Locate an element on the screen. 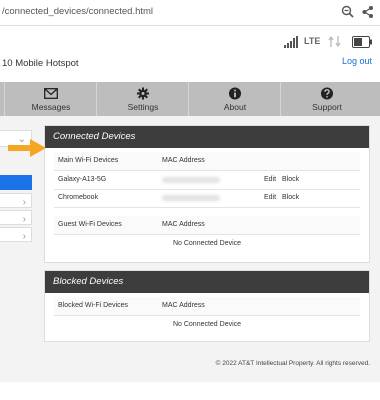  nav-label: Support is located at coordinates (327, 106).